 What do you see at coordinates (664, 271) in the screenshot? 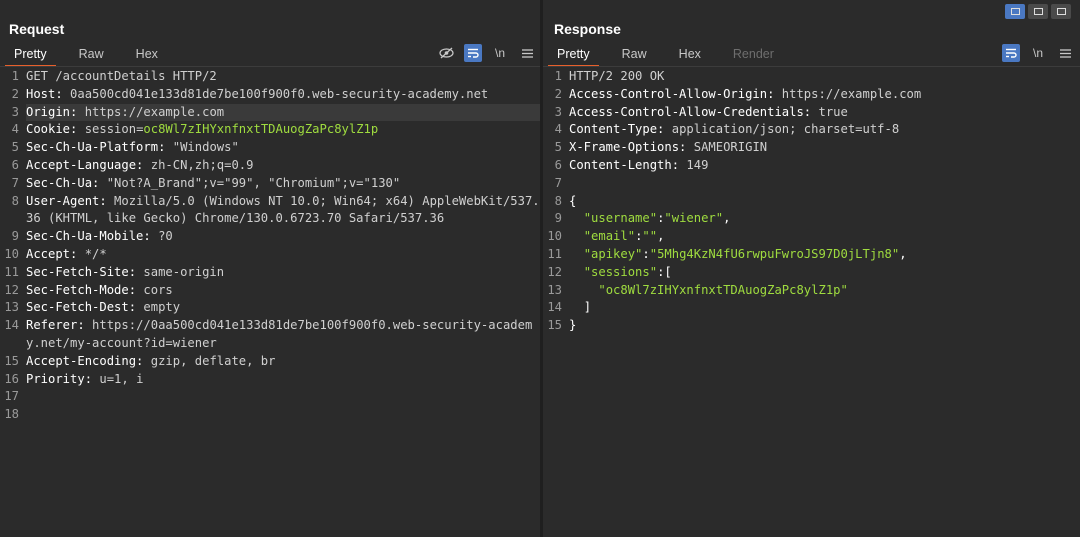
I see `json-punct: :[` at bounding box center [664, 271].